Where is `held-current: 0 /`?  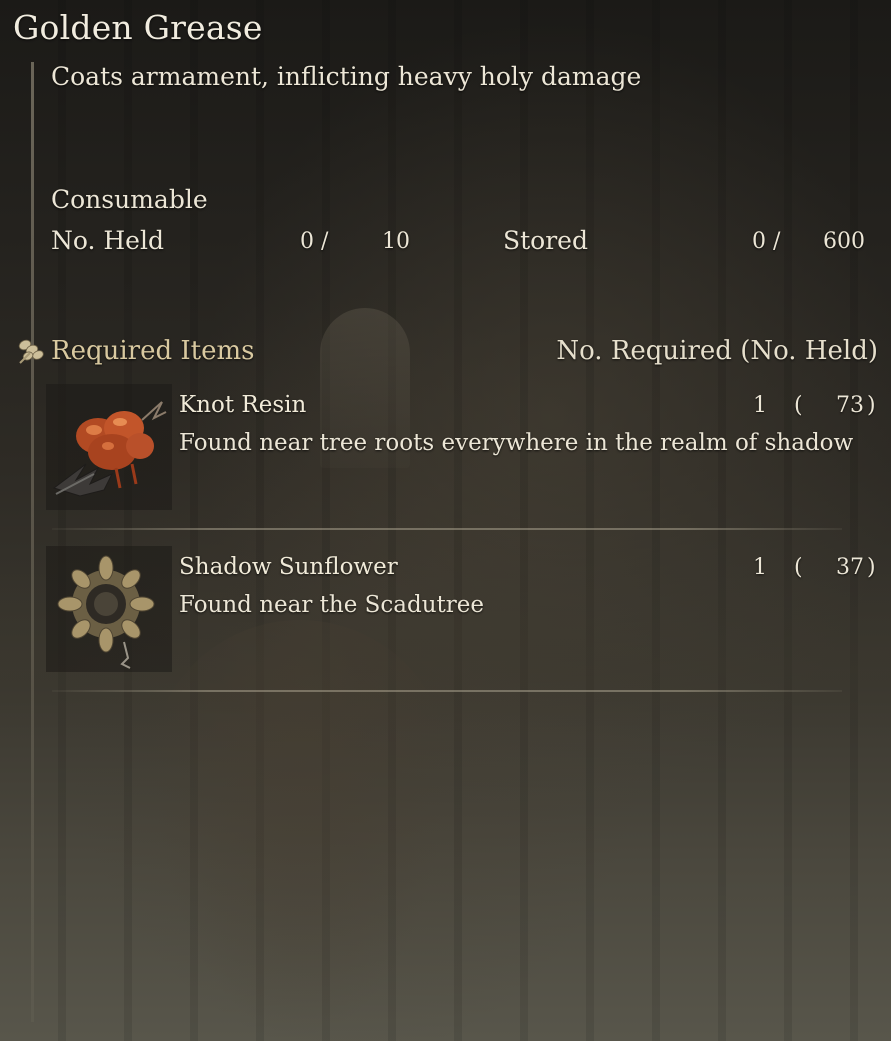
held-current: 0 / is located at coordinates (314, 241).